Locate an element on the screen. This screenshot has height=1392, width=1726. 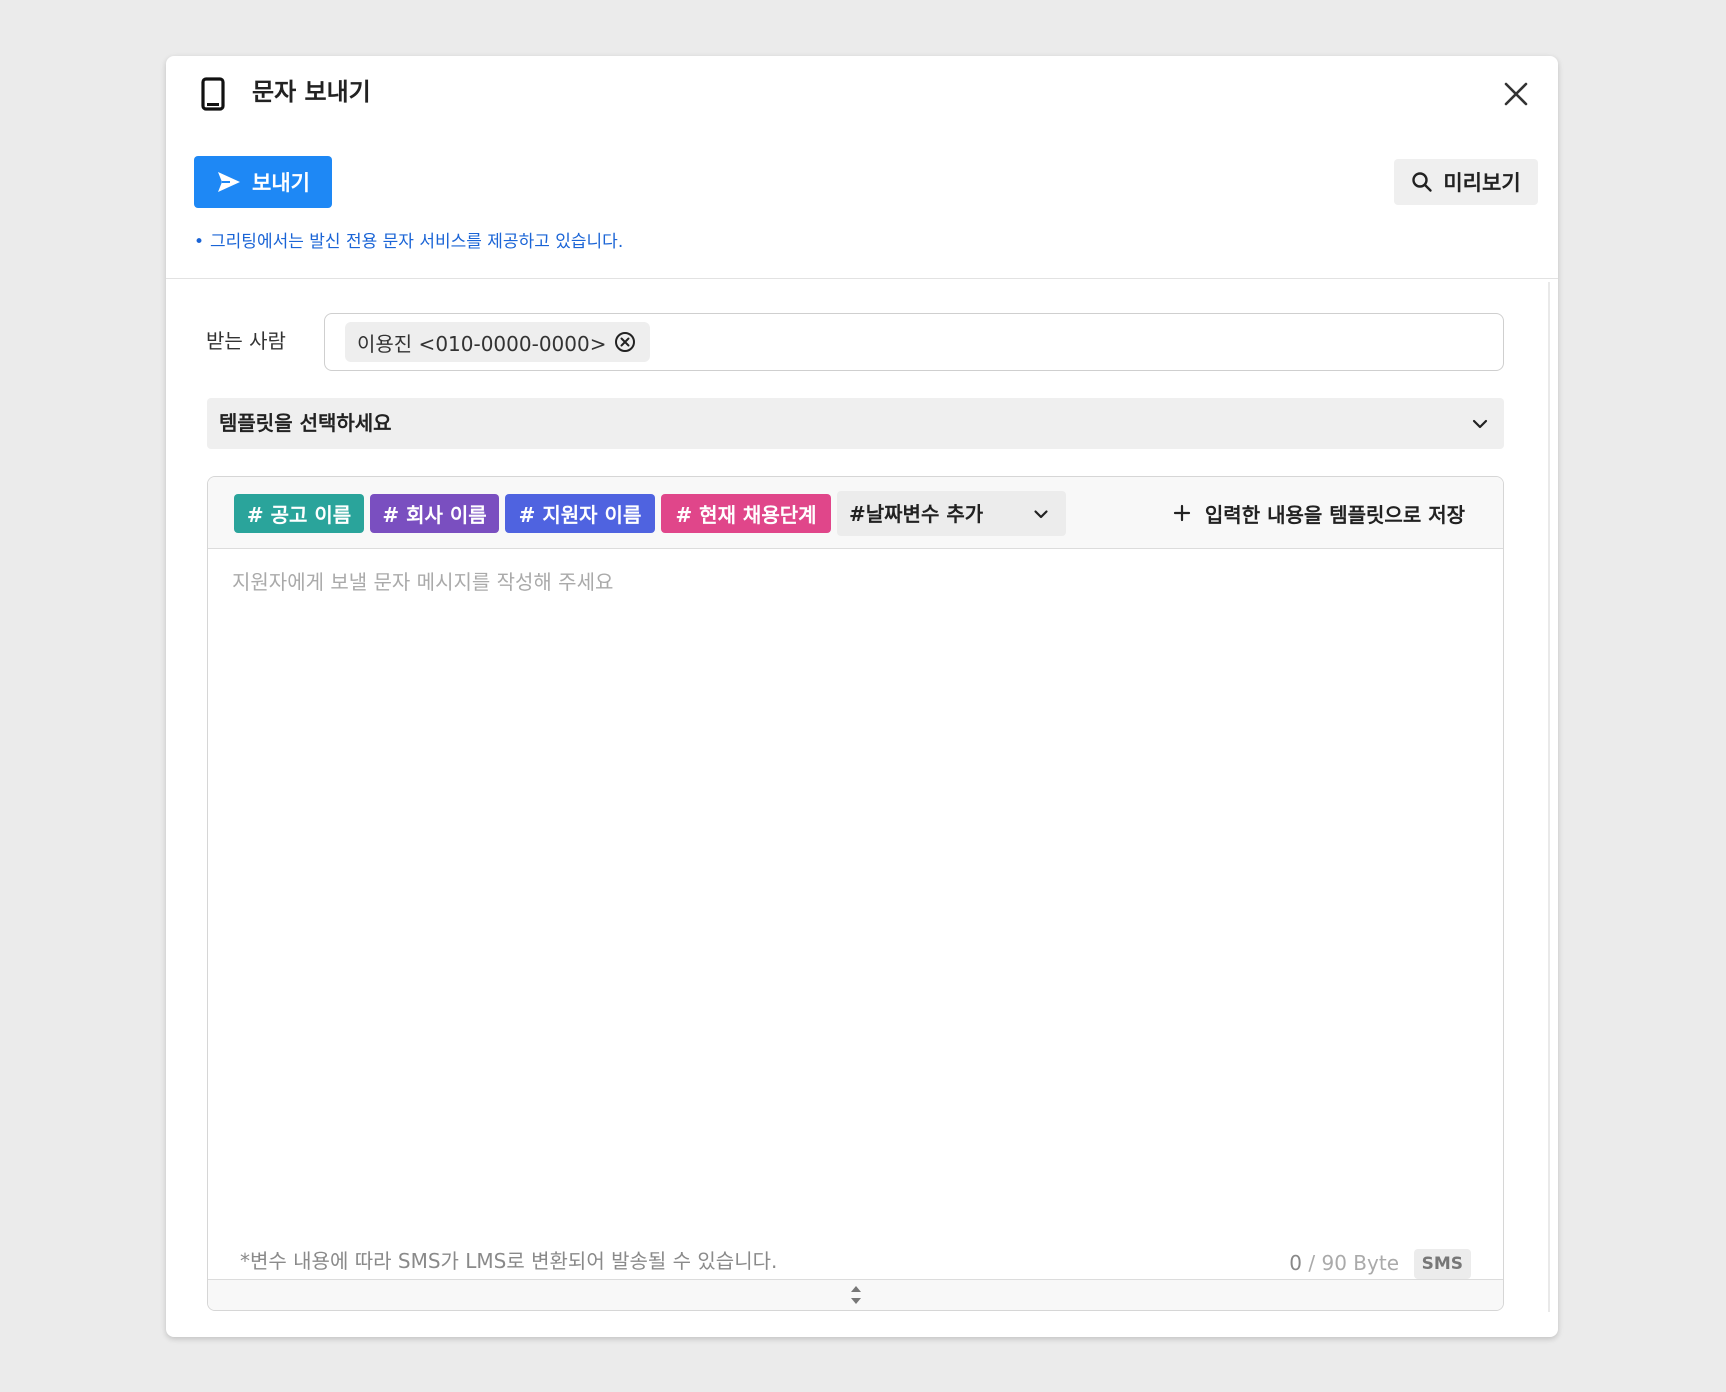
resize-handle-icon is located at coordinates (855, 1295).